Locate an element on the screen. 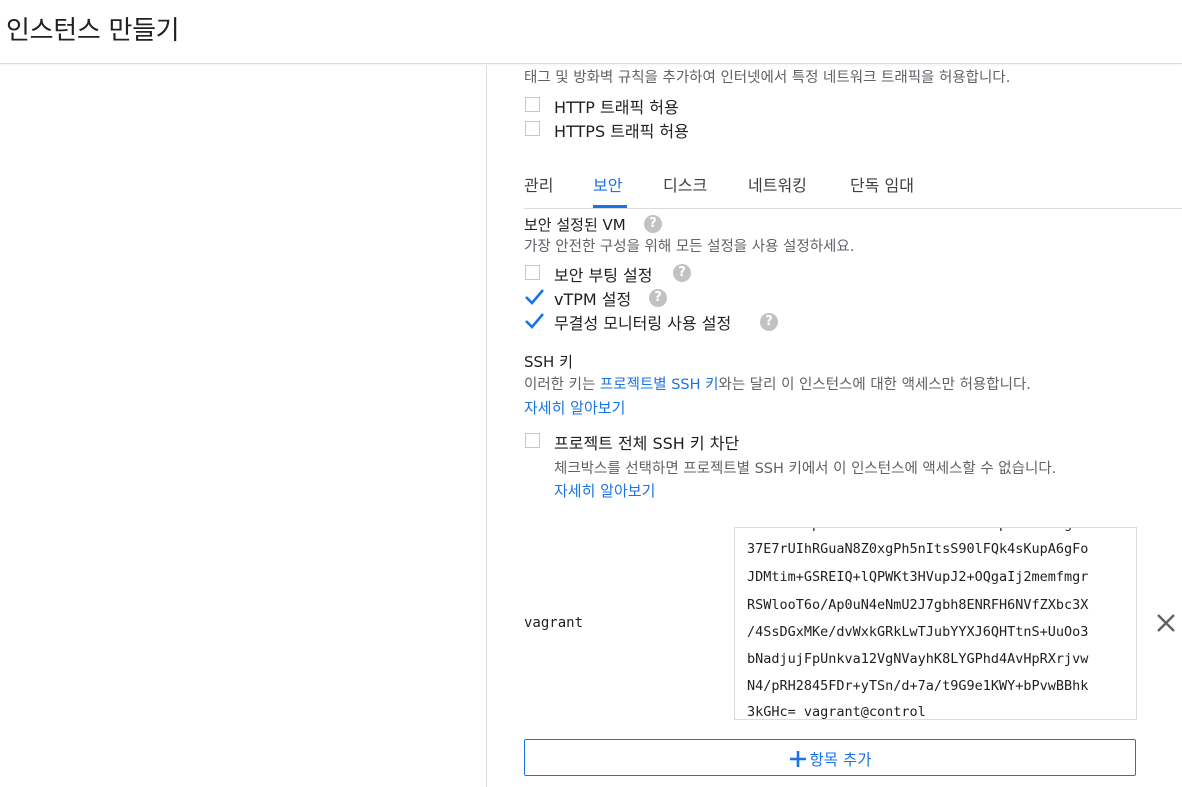  integrity-monitoring-checkmark-icon is located at coordinates (534, 321).